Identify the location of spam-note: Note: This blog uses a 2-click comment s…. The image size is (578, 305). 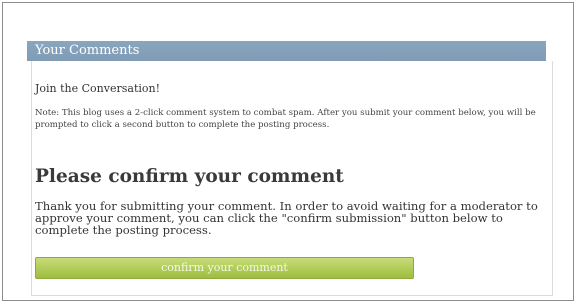
(285, 119).